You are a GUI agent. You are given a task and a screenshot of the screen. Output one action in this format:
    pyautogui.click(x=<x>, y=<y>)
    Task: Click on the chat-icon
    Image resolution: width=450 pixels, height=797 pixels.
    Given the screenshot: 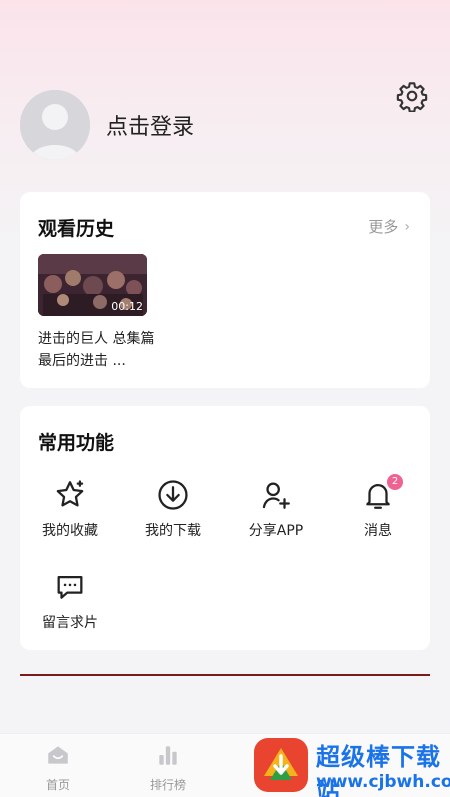 What is the action you would take?
    pyautogui.click(x=70, y=587)
    